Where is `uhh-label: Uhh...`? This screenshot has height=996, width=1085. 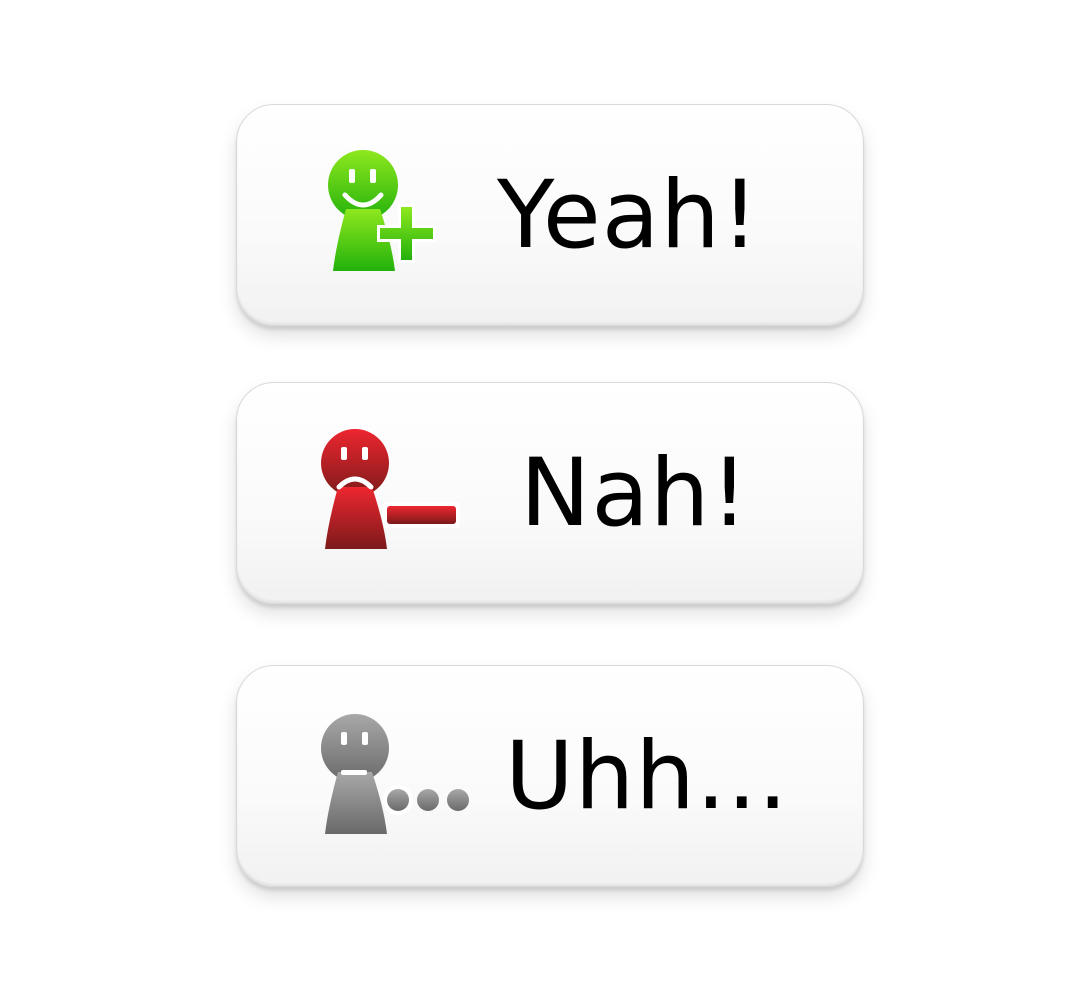
uhh-label: Uhh... is located at coordinates (647, 776).